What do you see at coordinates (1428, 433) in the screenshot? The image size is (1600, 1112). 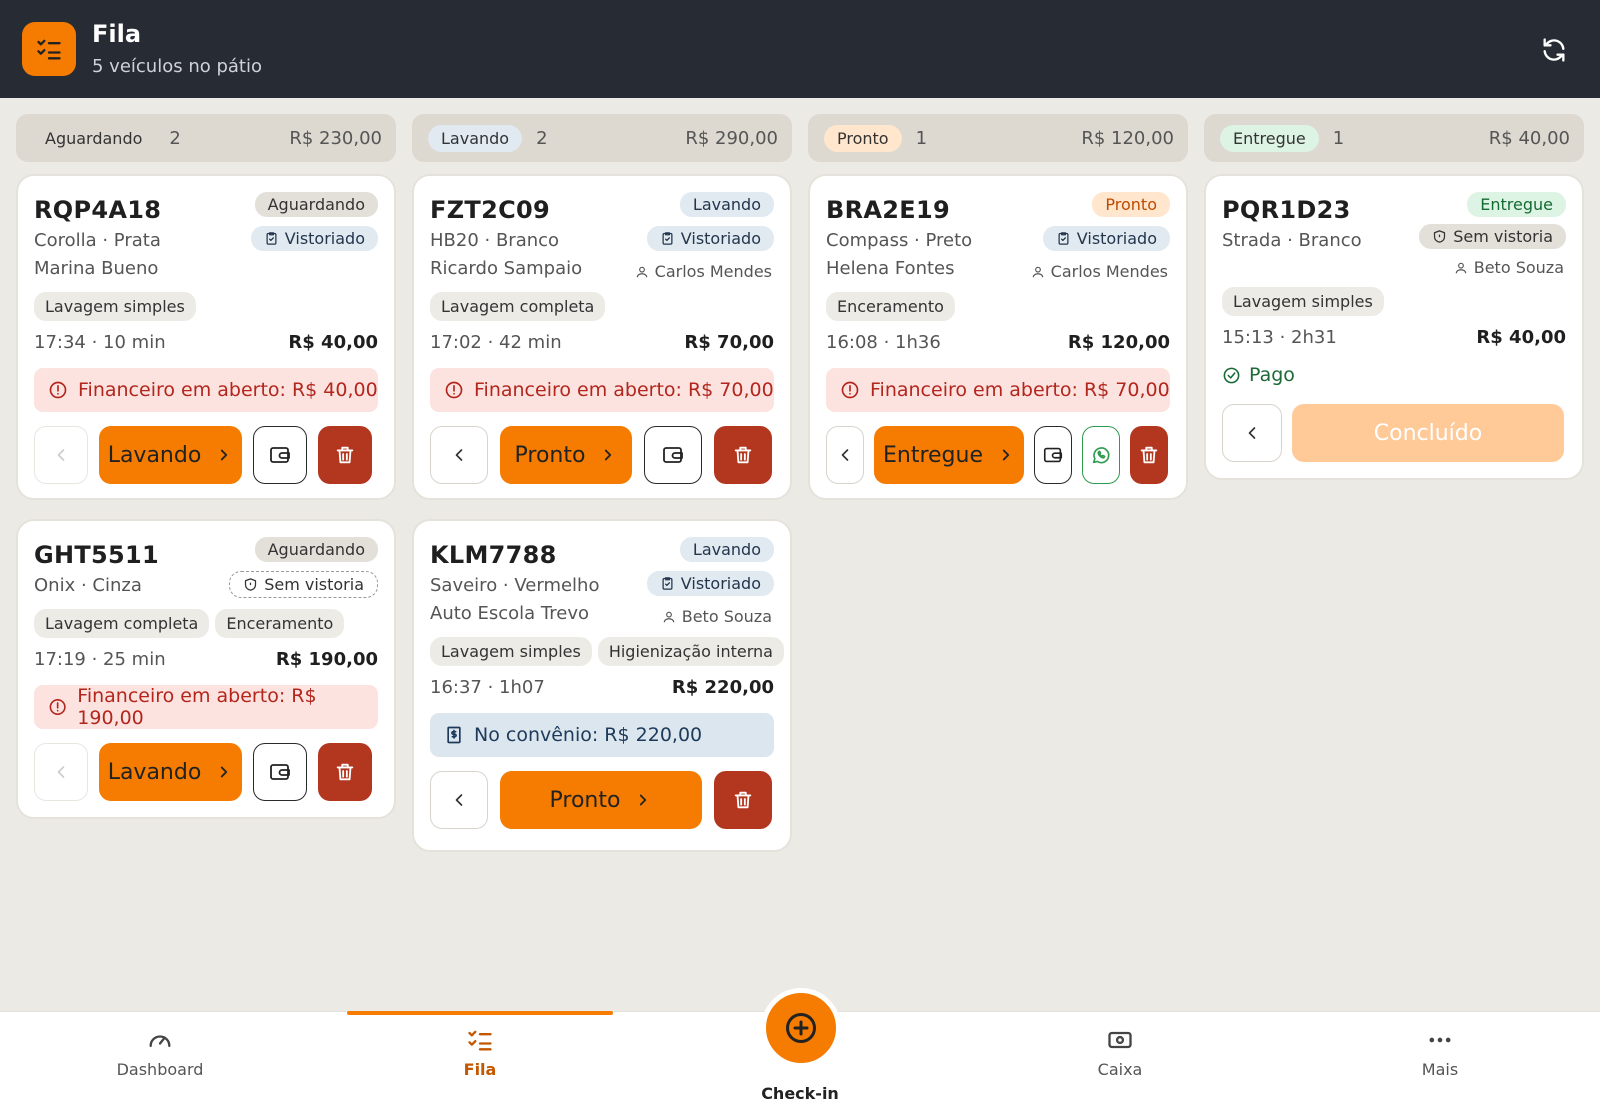 I see `completed-button: Concluído` at bounding box center [1428, 433].